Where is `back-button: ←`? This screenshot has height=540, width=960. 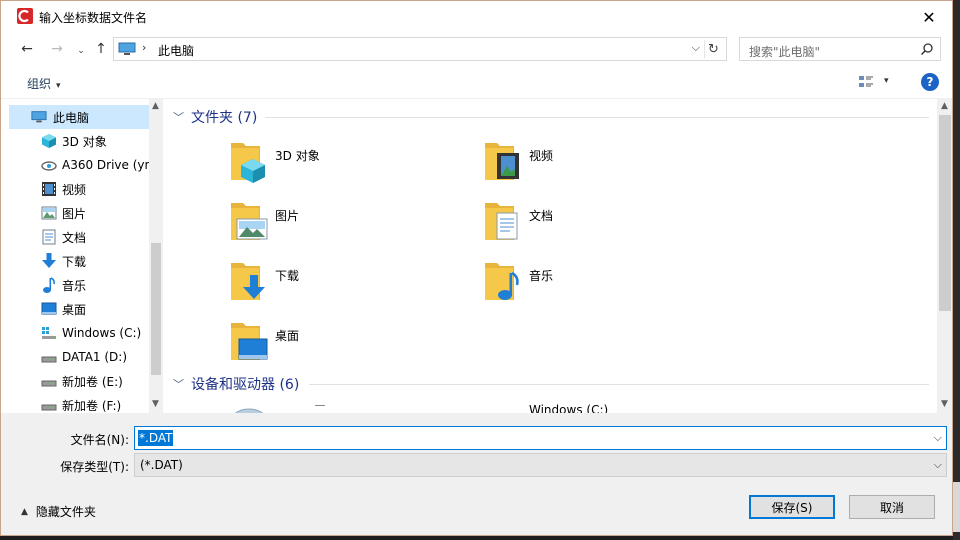 back-button: ← is located at coordinates (27, 49).